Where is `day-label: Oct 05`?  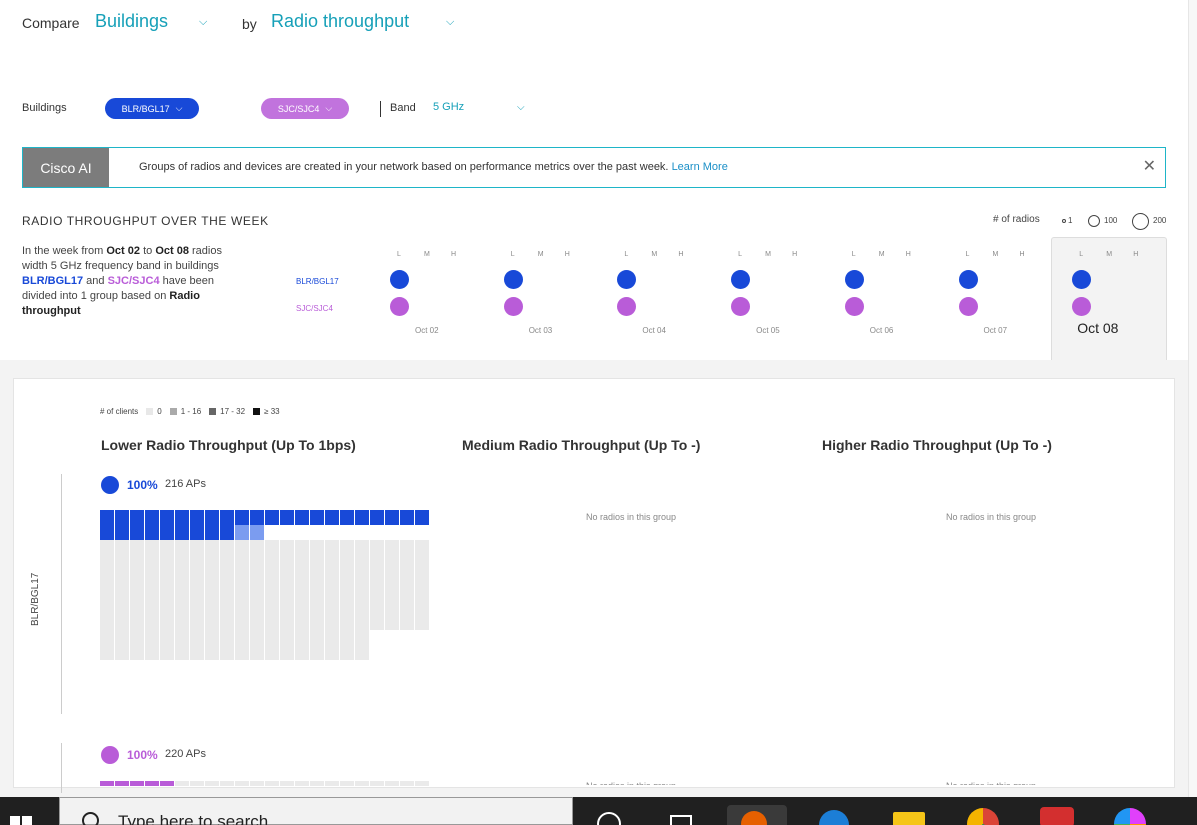
day-label: Oct 05 is located at coordinates (768, 330).